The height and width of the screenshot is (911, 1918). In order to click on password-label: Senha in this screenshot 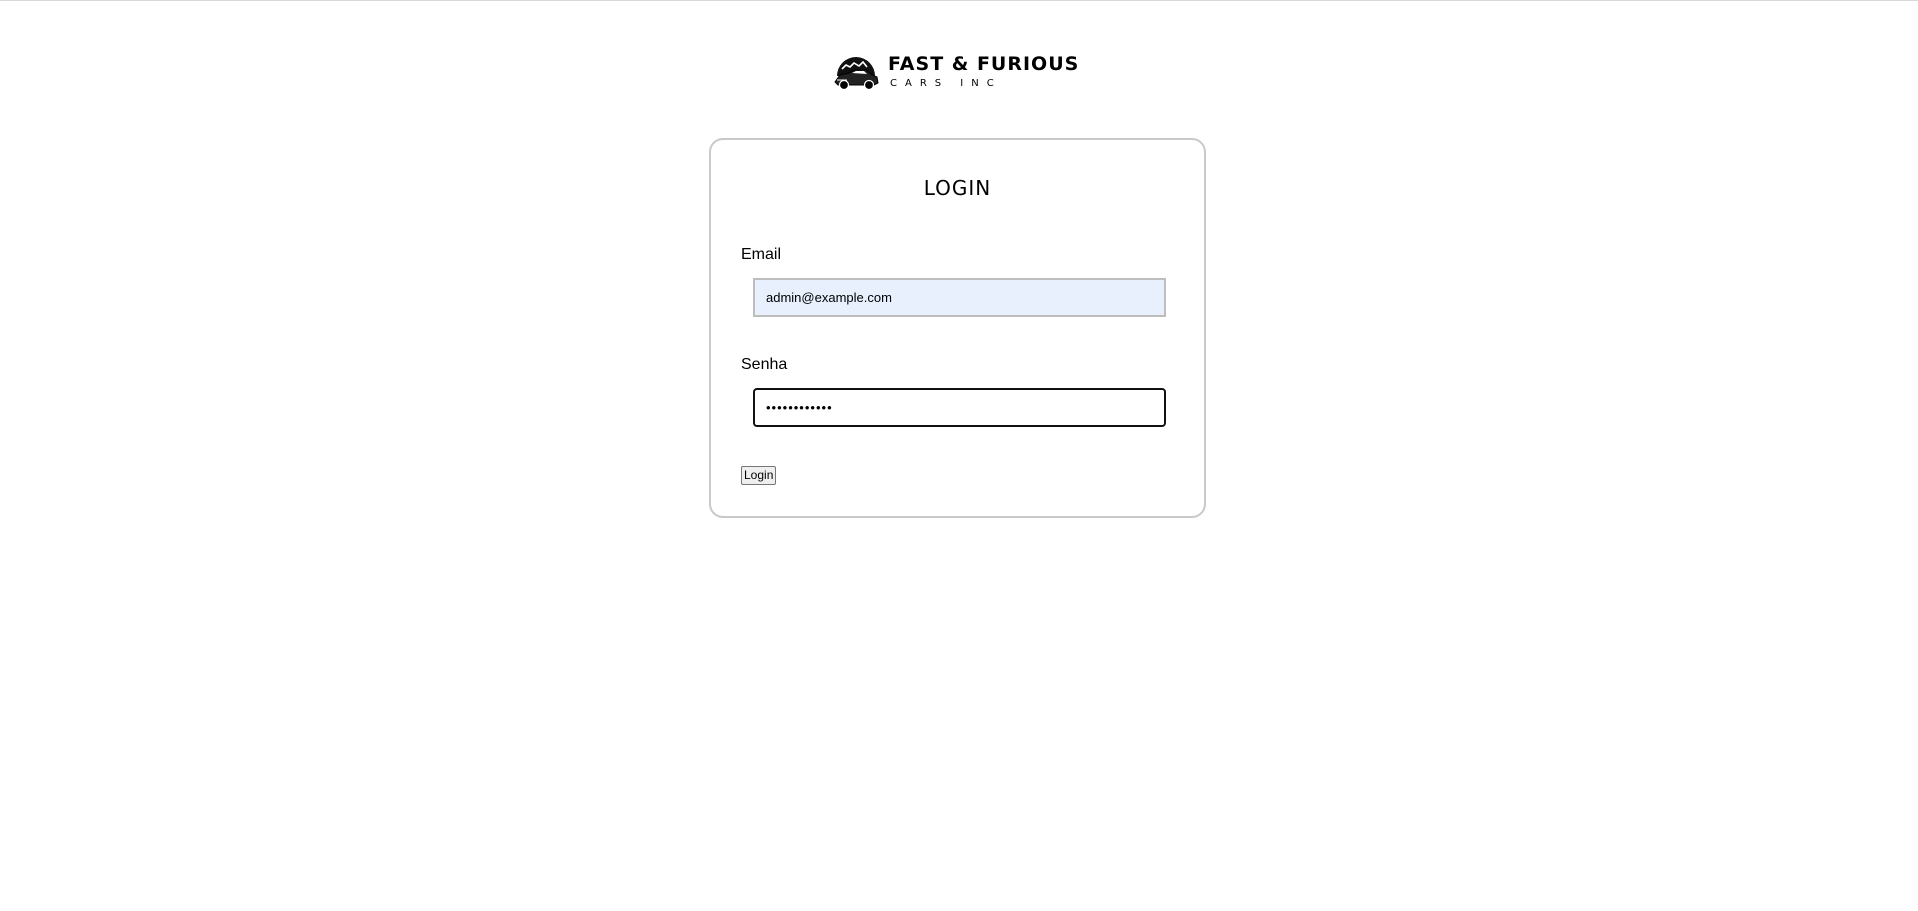, I will do `click(764, 364)`.